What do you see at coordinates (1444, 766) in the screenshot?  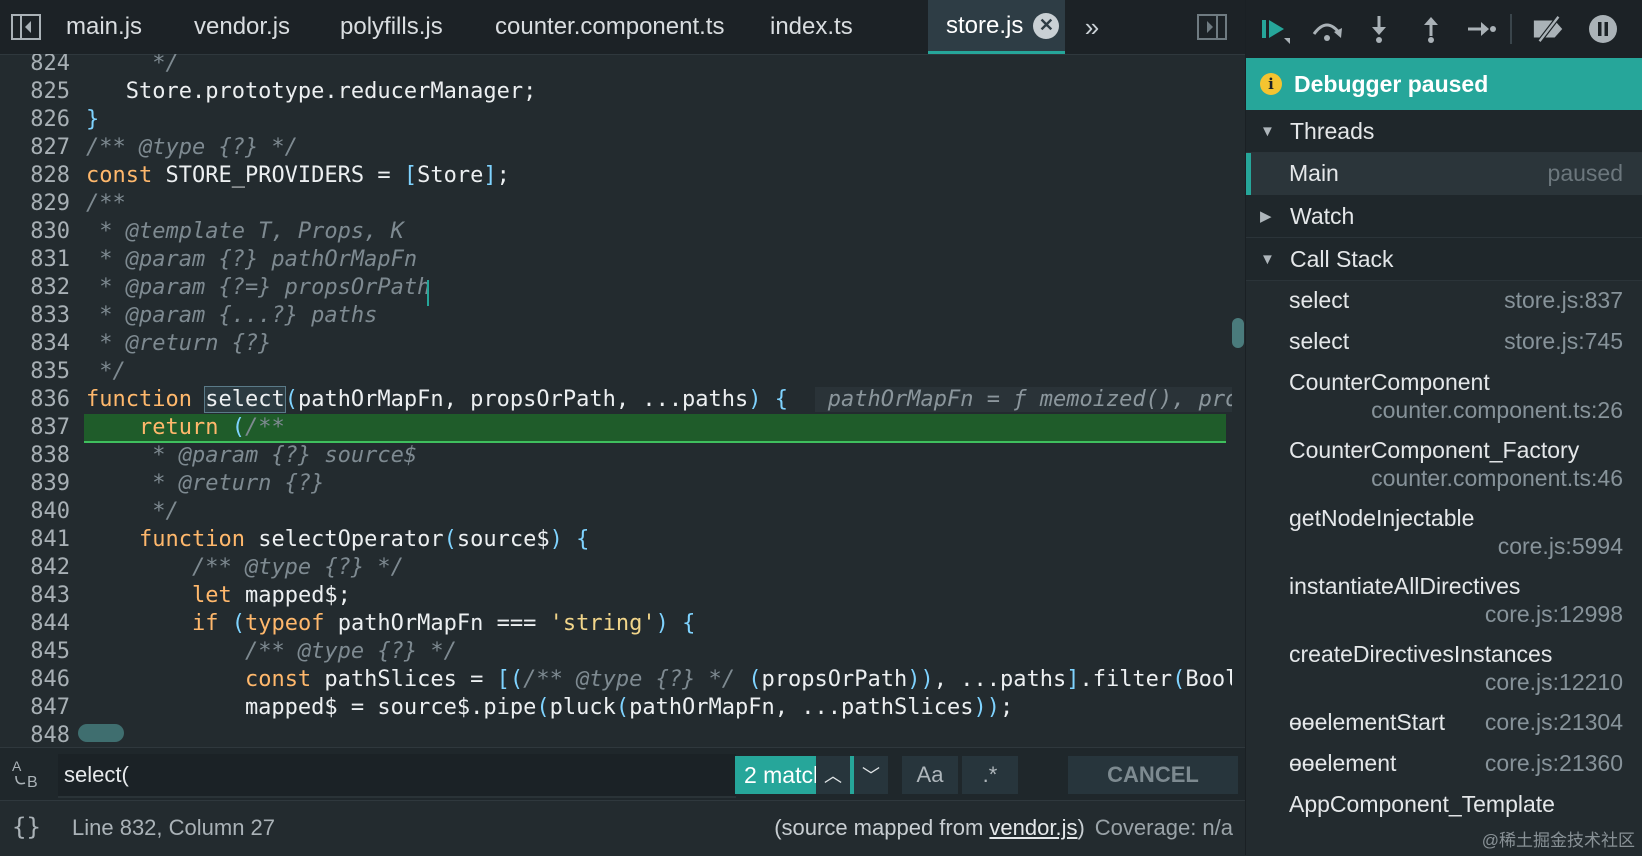 I see `call-stack-frame: ɵɵelement core.js:21360` at bounding box center [1444, 766].